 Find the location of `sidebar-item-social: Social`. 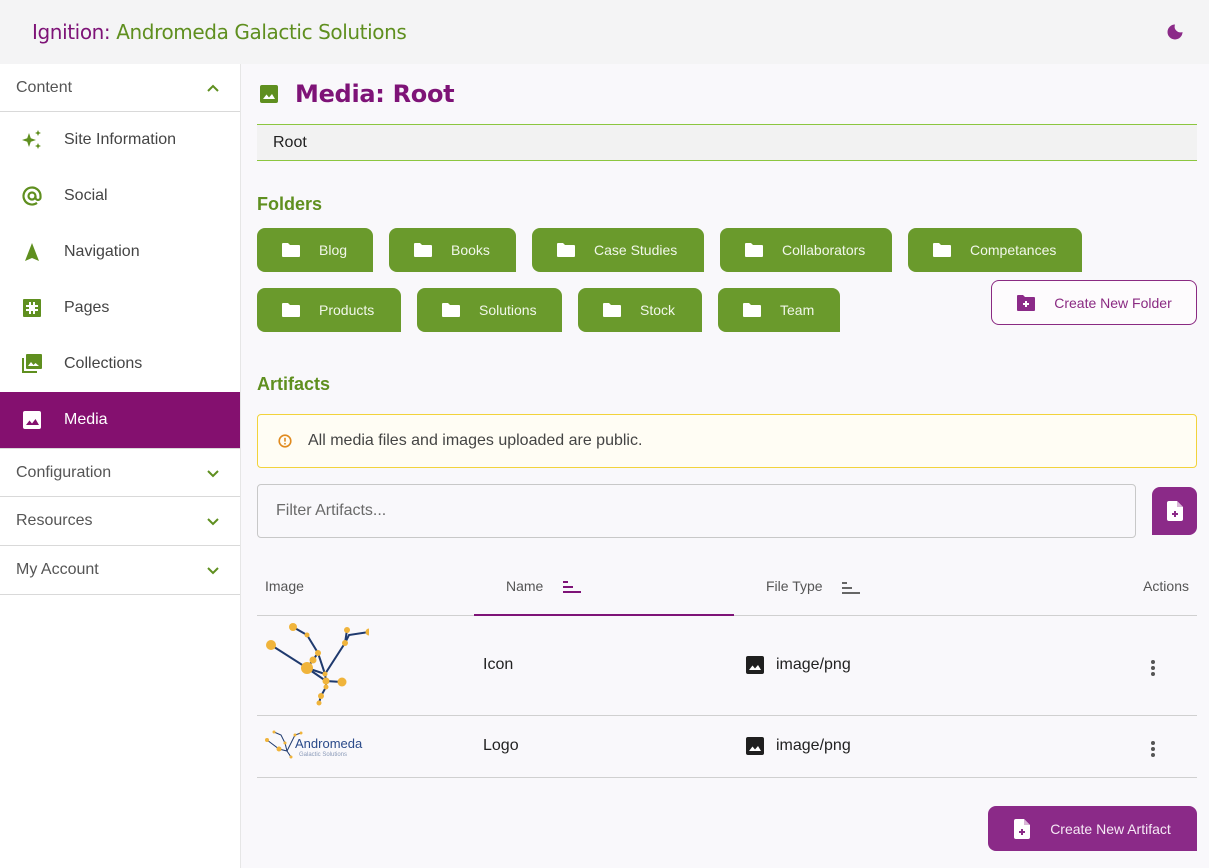

sidebar-item-social: Social is located at coordinates (120, 196).